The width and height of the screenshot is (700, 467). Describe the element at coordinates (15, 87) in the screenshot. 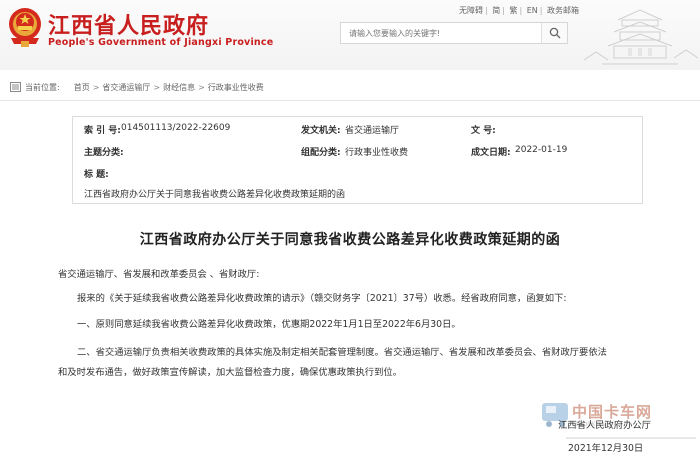

I see `location-icon` at that location.